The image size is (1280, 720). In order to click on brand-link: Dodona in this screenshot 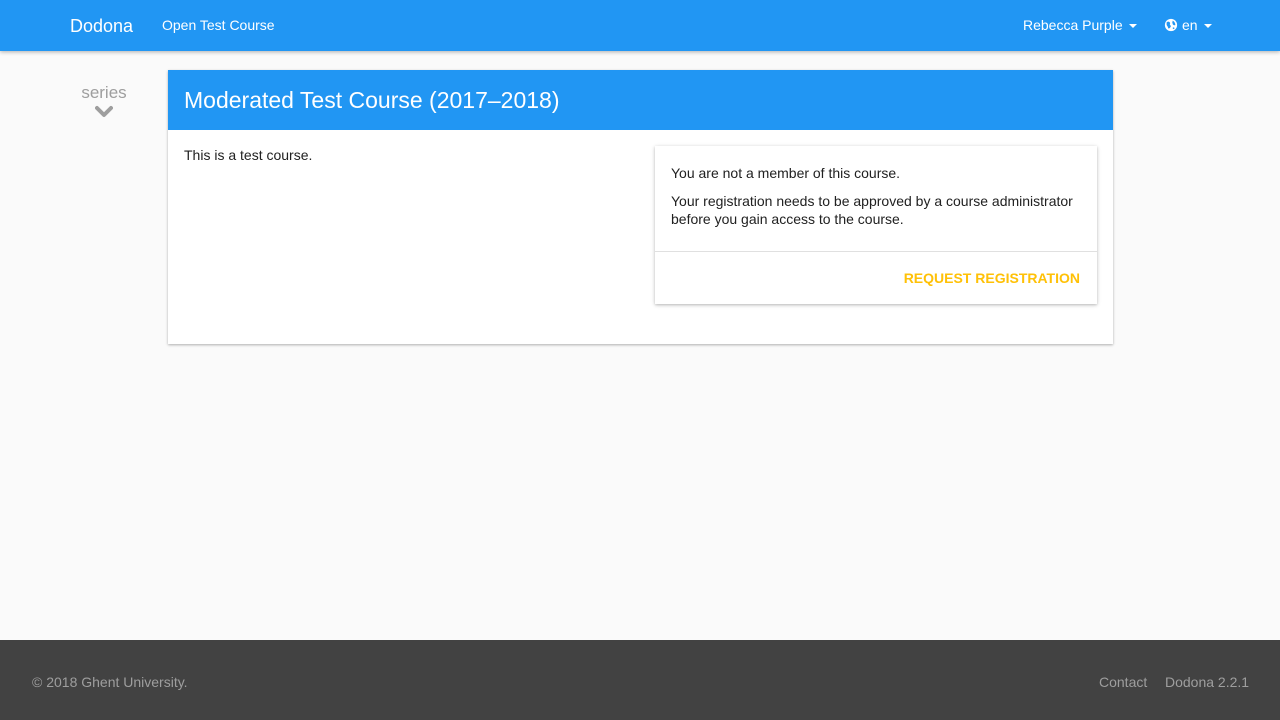, I will do `click(101, 26)`.